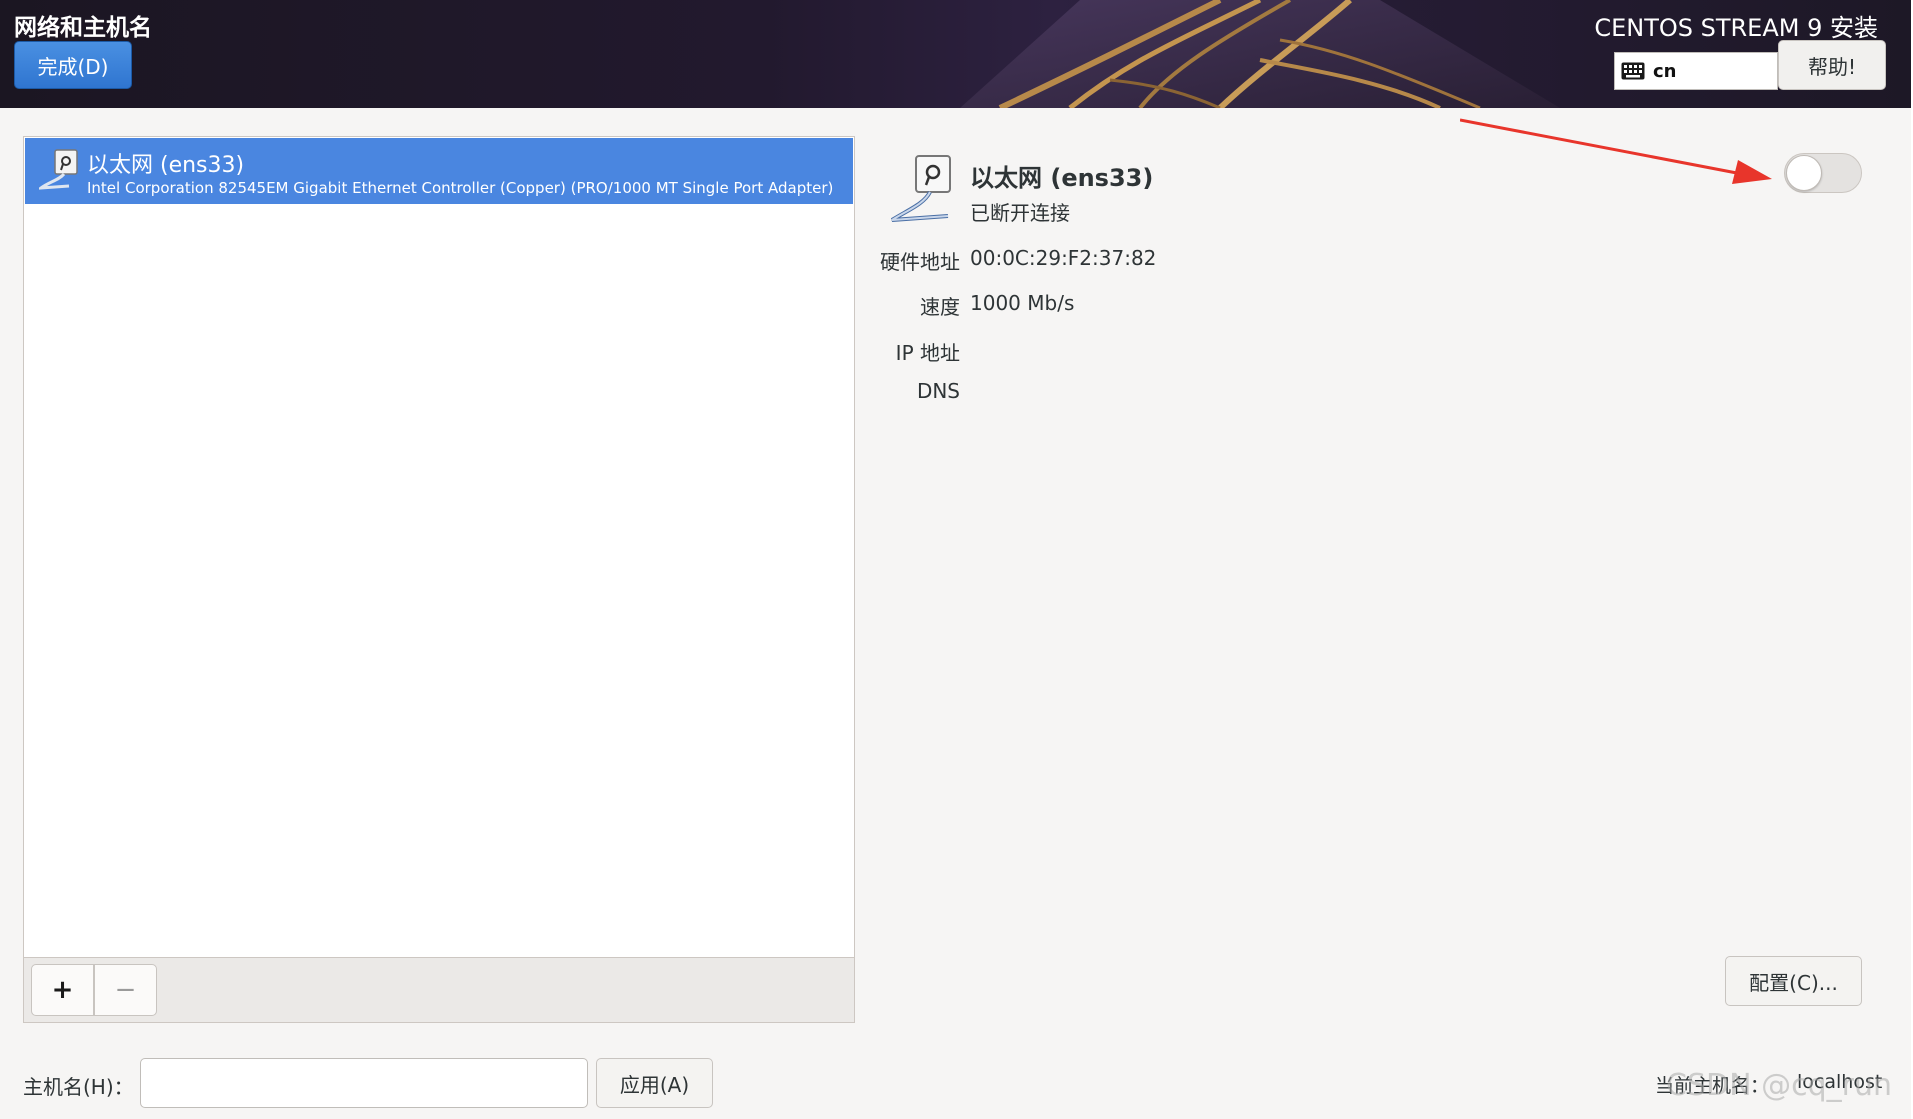  I want to click on speed-label: 速度, so click(940, 307).